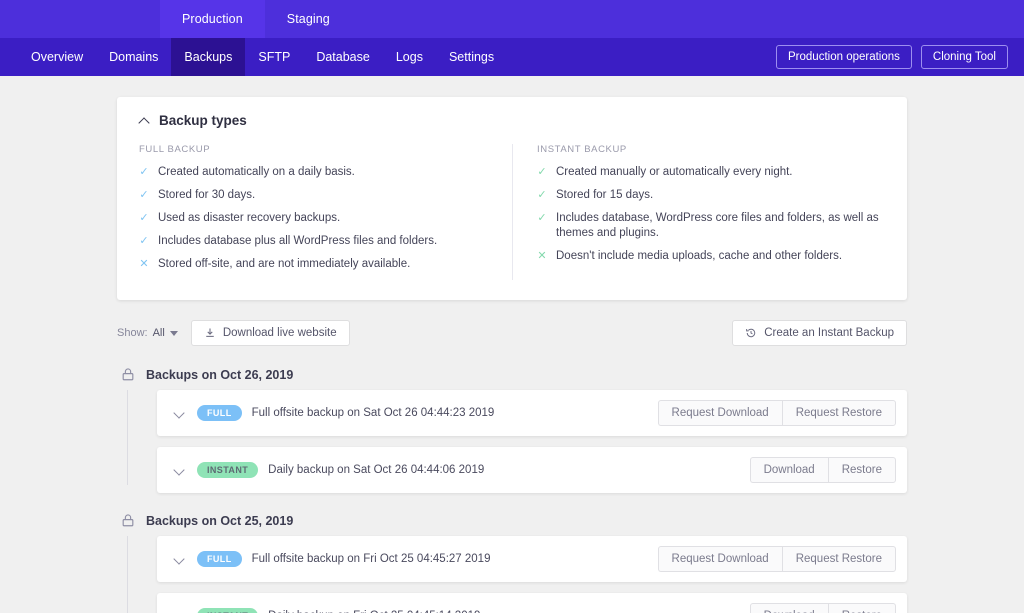 Image resolution: width=1024 pixels, height=613 pixels. I want to click on nav-item-backups-label: Backups, so click(208, 57).